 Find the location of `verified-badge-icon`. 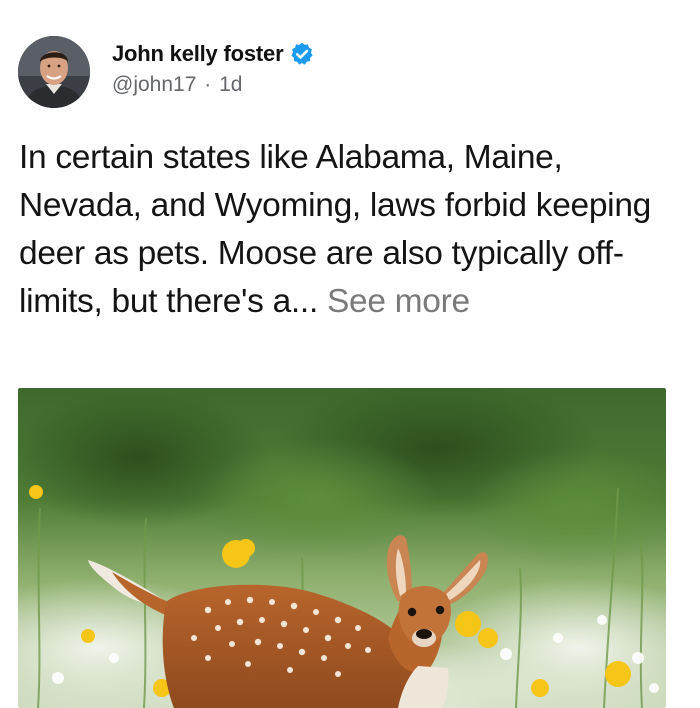

verified-badge-icon is located at coordinates (302, 54).